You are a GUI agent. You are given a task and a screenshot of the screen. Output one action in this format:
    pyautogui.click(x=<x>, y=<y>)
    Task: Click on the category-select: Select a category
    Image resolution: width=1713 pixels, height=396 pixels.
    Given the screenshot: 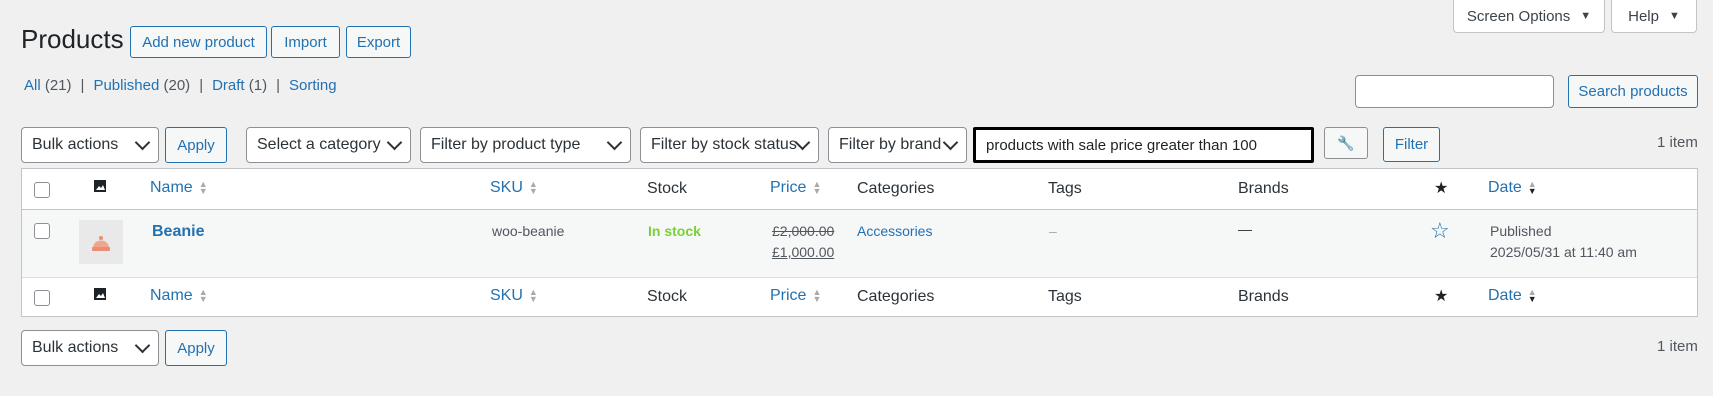 What is the action you would take?
    pyautogui.click(x=328, y=145)
    